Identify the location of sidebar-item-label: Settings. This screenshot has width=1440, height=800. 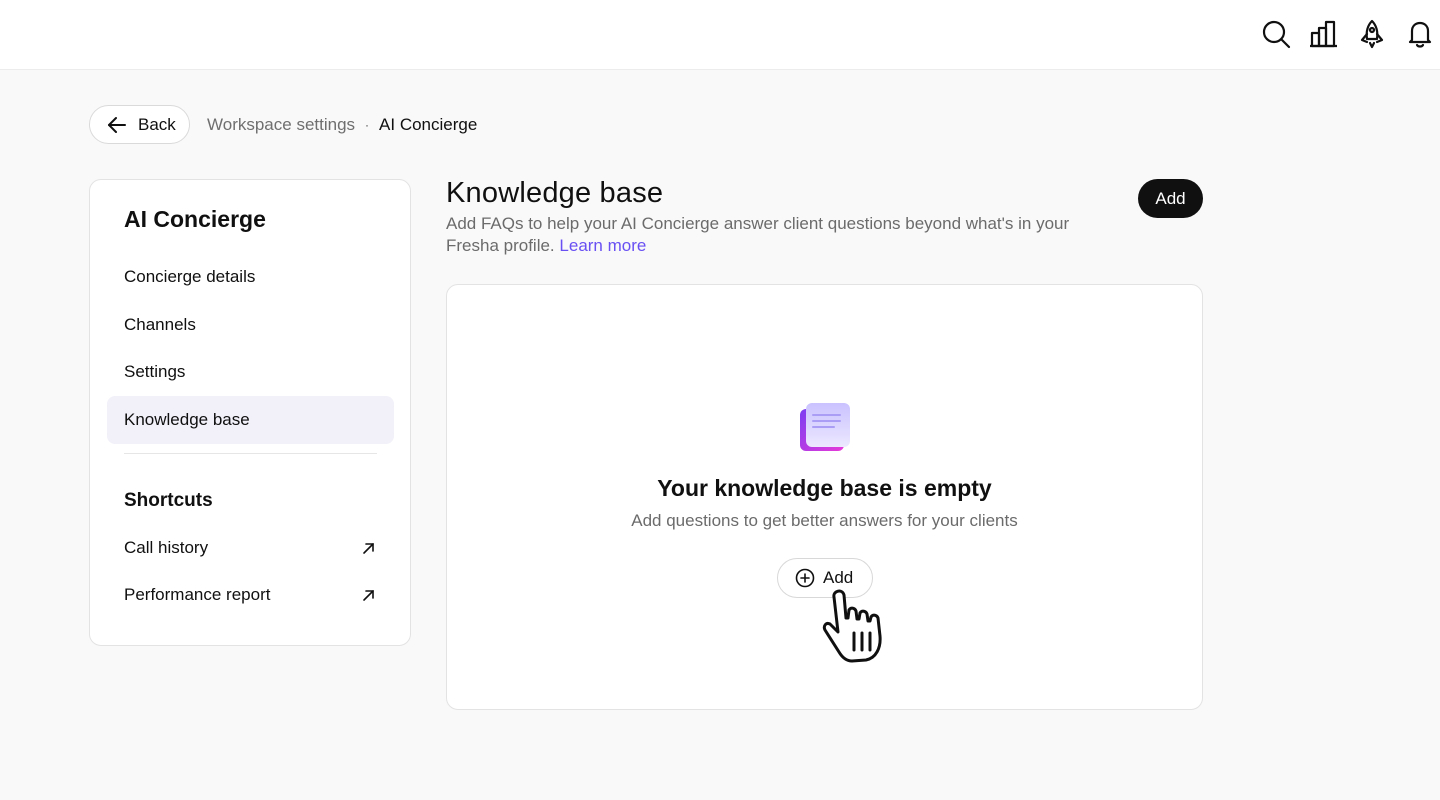
(155, 371).